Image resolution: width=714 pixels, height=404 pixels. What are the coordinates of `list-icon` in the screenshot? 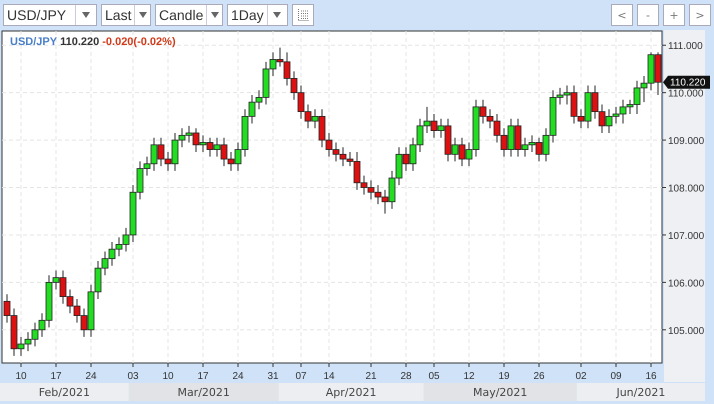 It's located at (303, 15).